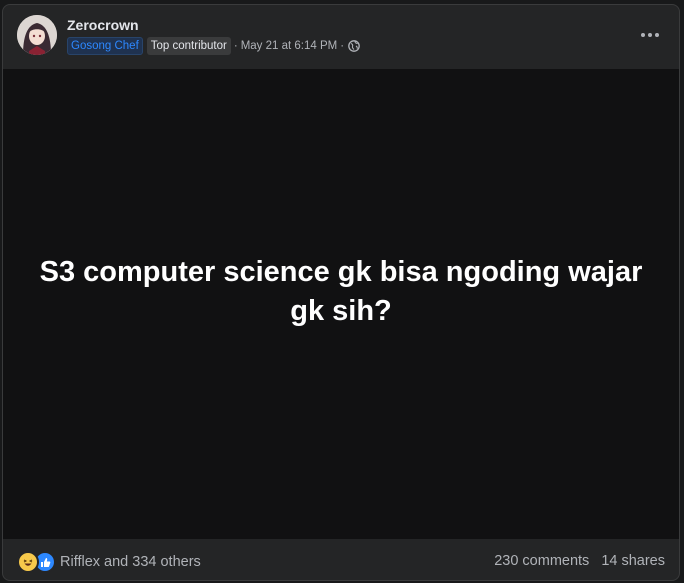 The height and width of the screenshot is (583, 684). I want to click on shares-count: 14 shares, so click(633, 561).